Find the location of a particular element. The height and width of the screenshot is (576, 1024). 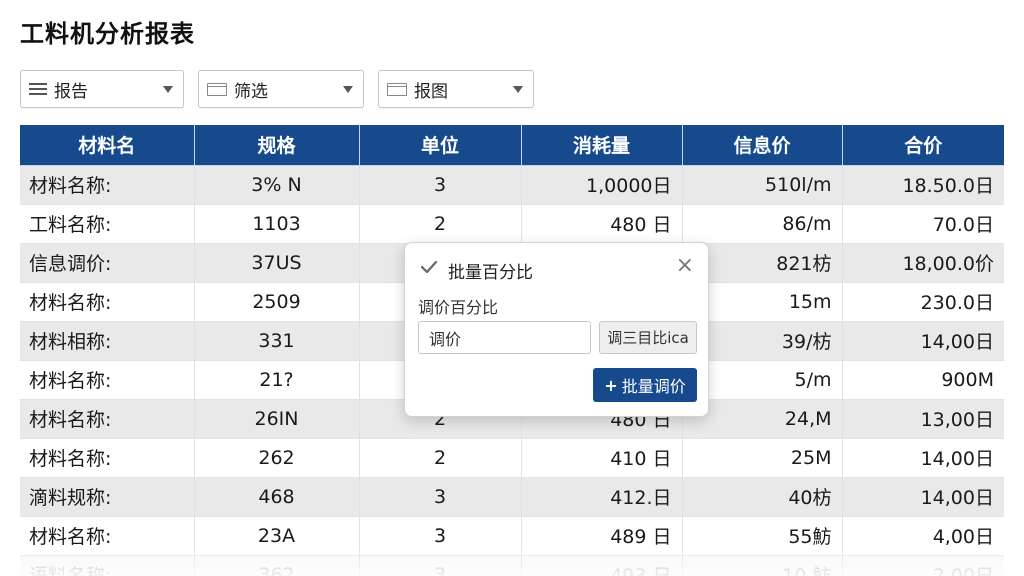

cell-total-price: 13,00日 is located at coordinates (923, 419).